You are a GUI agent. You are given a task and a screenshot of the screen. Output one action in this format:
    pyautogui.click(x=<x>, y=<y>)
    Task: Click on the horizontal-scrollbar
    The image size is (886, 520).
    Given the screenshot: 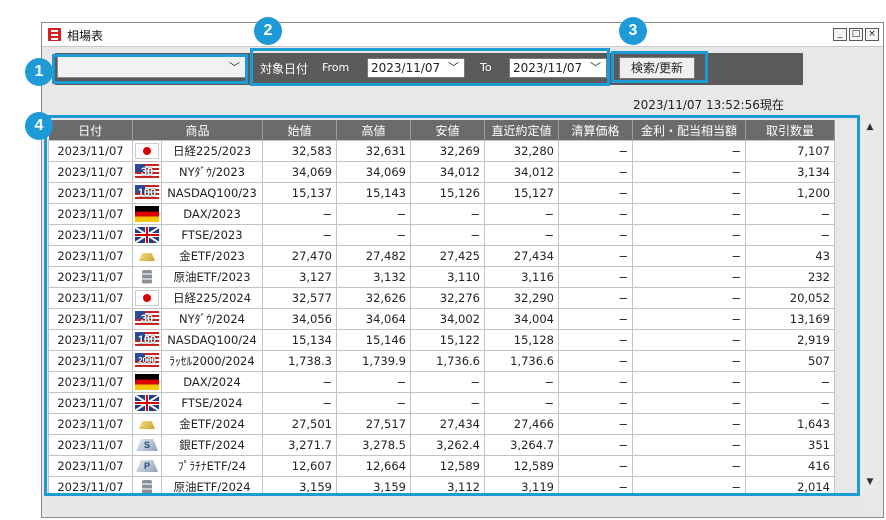 What is the action you would take?
    pyautogui.click(x=454, y=503)
    